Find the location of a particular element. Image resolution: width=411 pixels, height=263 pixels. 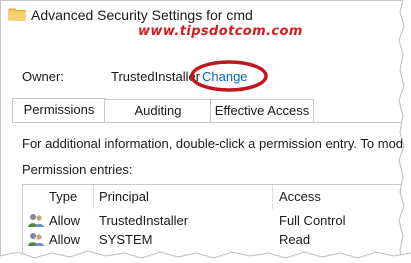

tab-effective-access-label: Effective Access is located at coordinates (262, 110).